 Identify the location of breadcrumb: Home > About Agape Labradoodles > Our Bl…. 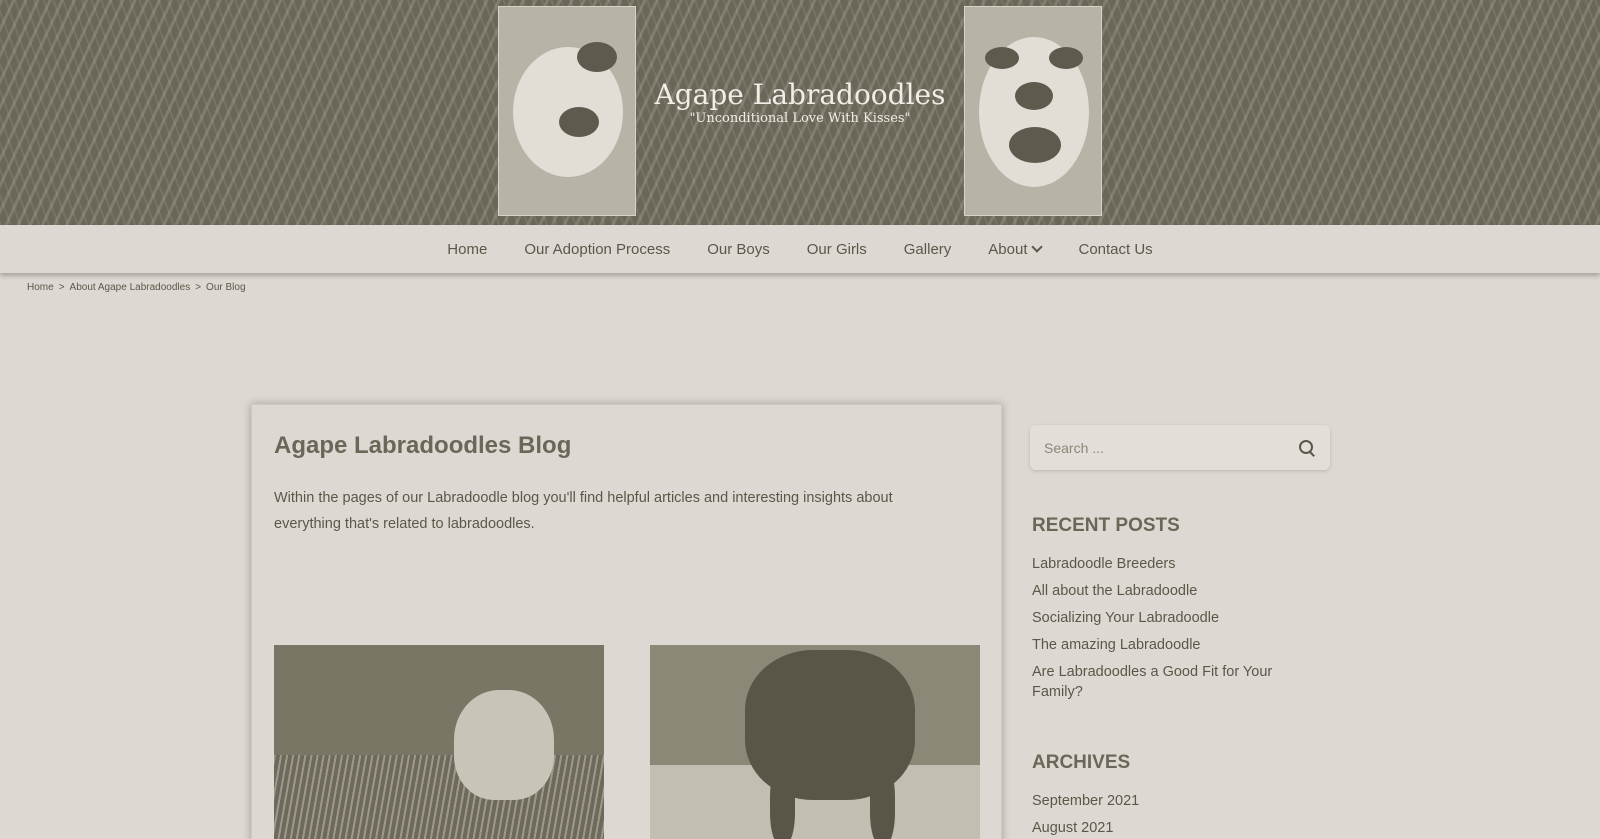
(136, 287).